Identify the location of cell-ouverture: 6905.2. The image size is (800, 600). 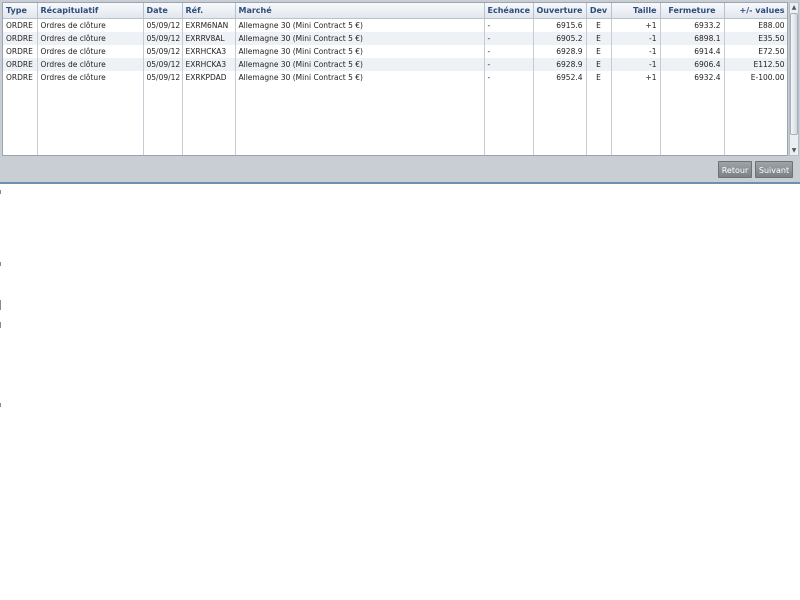
(560, 38).